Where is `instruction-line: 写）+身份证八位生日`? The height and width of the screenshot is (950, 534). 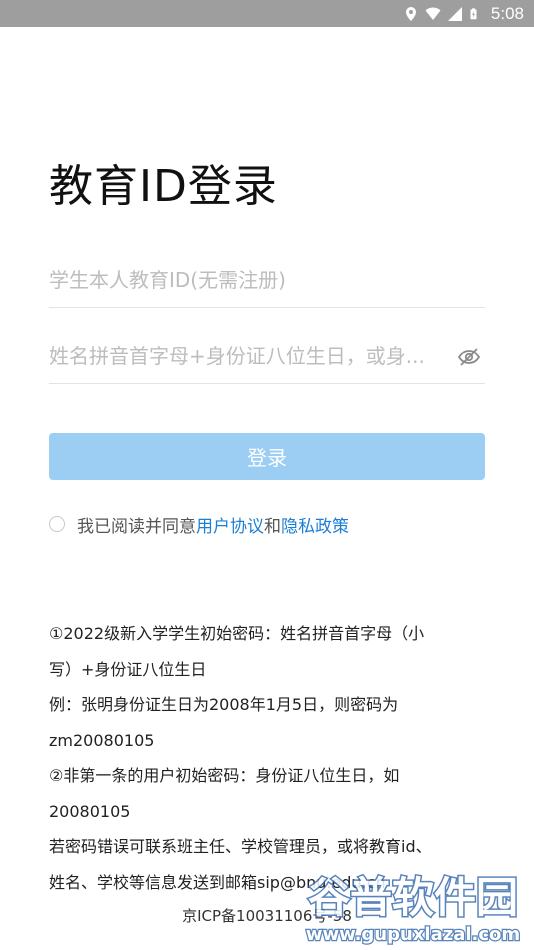
instruction-line: 写）+身份证八位生日 is located at coordinates (128, 669).